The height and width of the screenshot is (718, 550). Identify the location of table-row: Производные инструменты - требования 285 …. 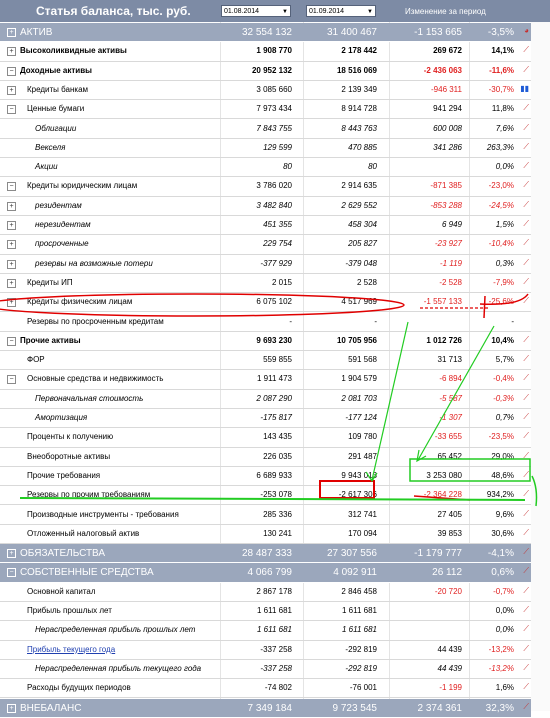
(265, 515).